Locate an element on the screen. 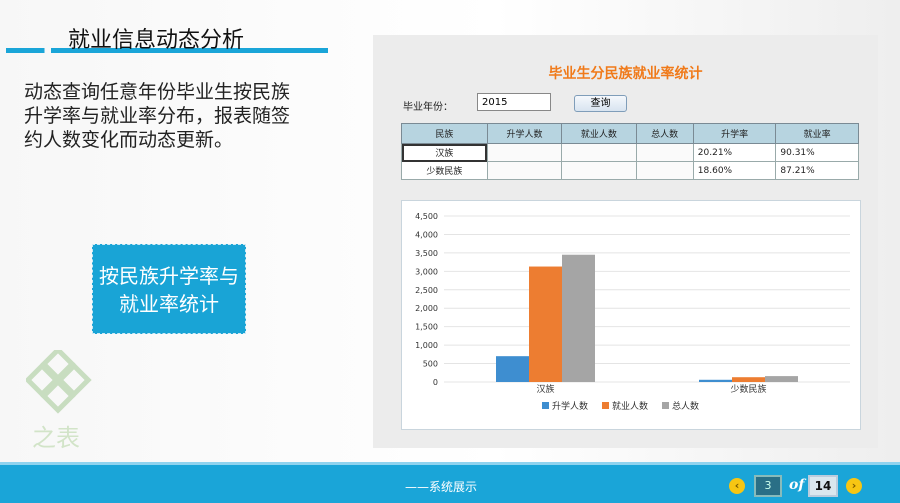  logo: 之表 is located at coordinates (62, 403).